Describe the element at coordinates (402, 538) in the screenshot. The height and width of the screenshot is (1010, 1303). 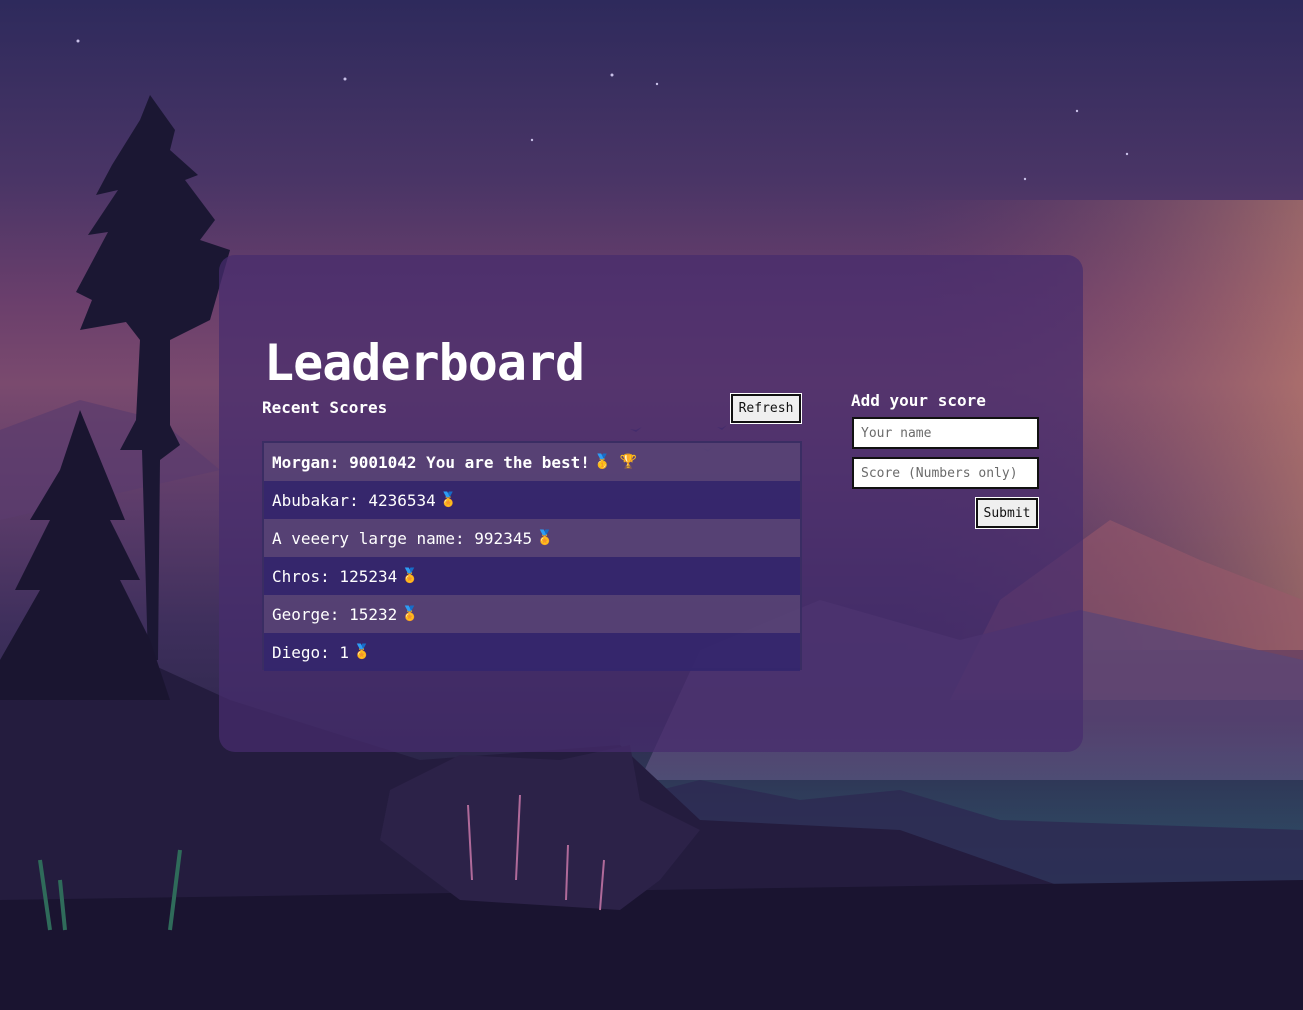
I see `score-entry-text: A veeery large name: 992345` at that location.